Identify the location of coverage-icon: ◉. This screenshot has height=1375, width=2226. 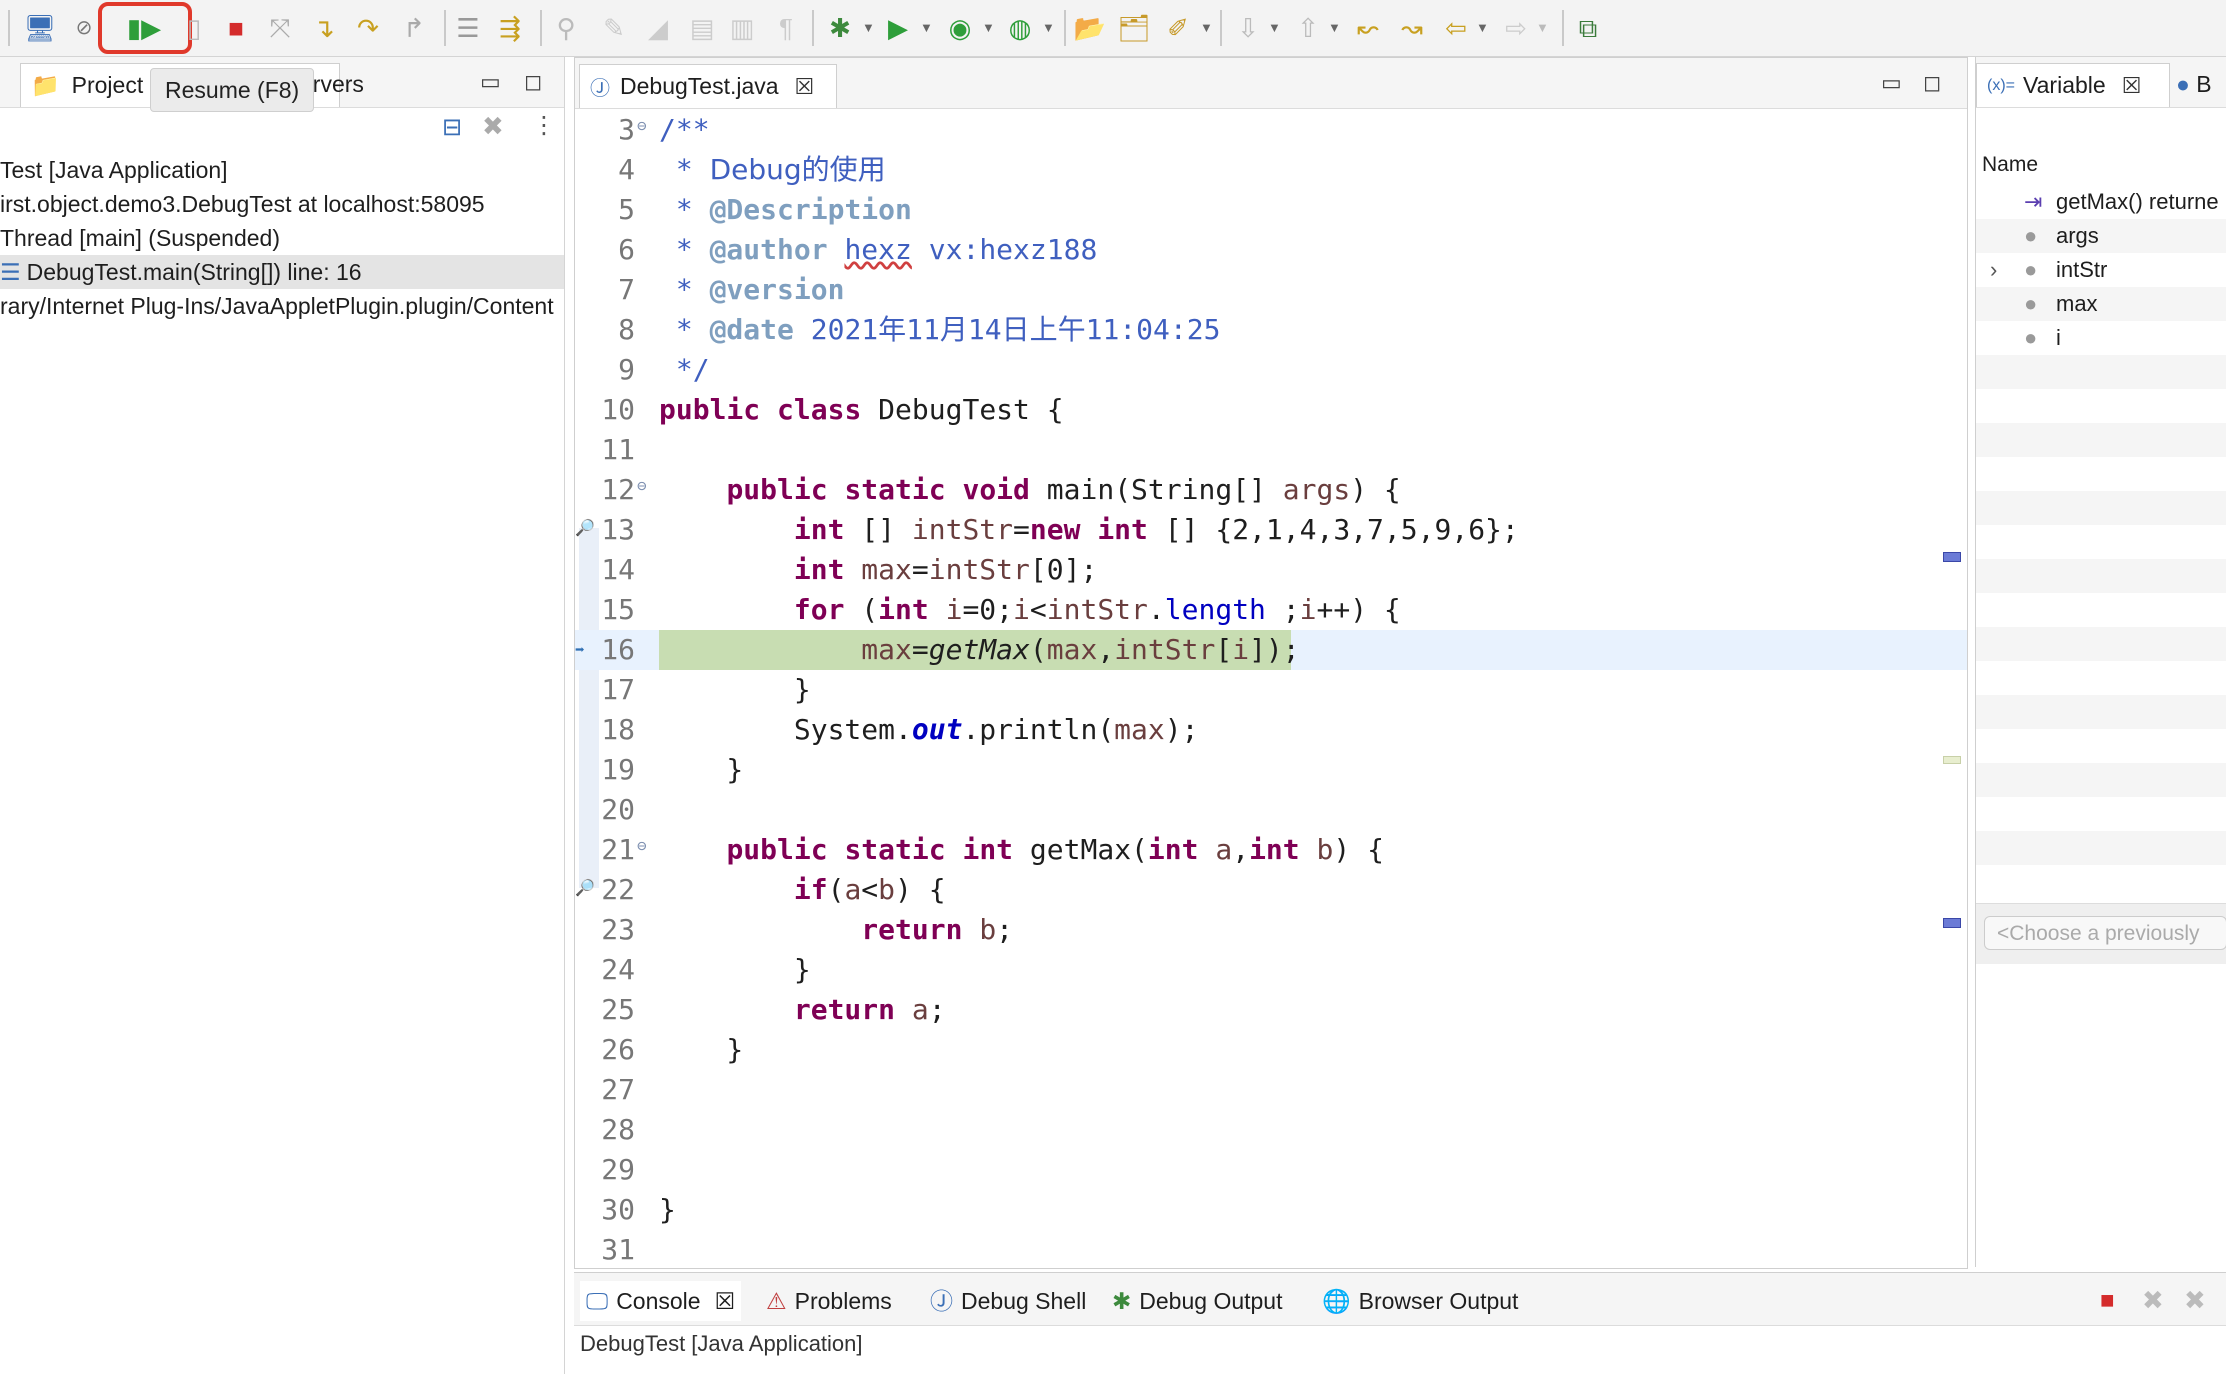
(960, 28).